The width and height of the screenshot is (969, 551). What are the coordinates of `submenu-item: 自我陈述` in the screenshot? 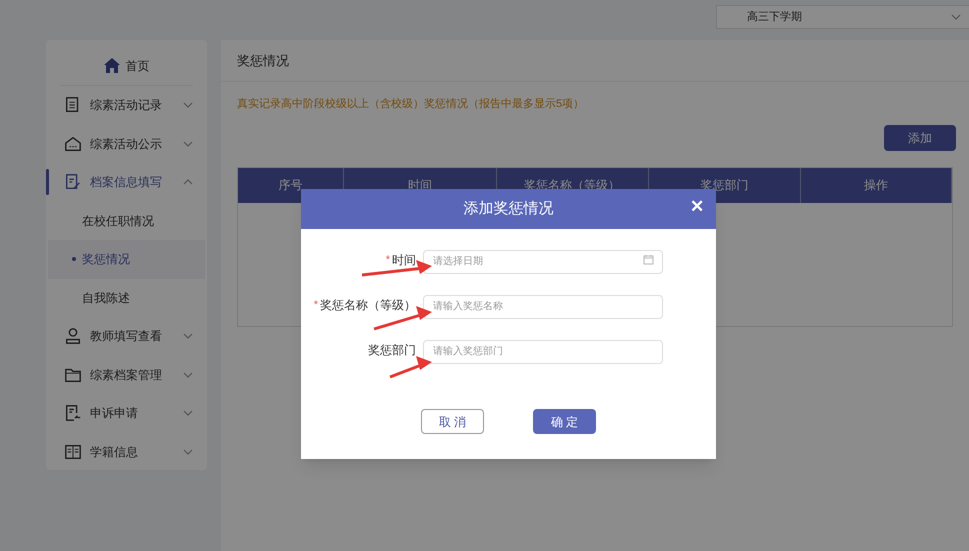 It's located at (126, 297).